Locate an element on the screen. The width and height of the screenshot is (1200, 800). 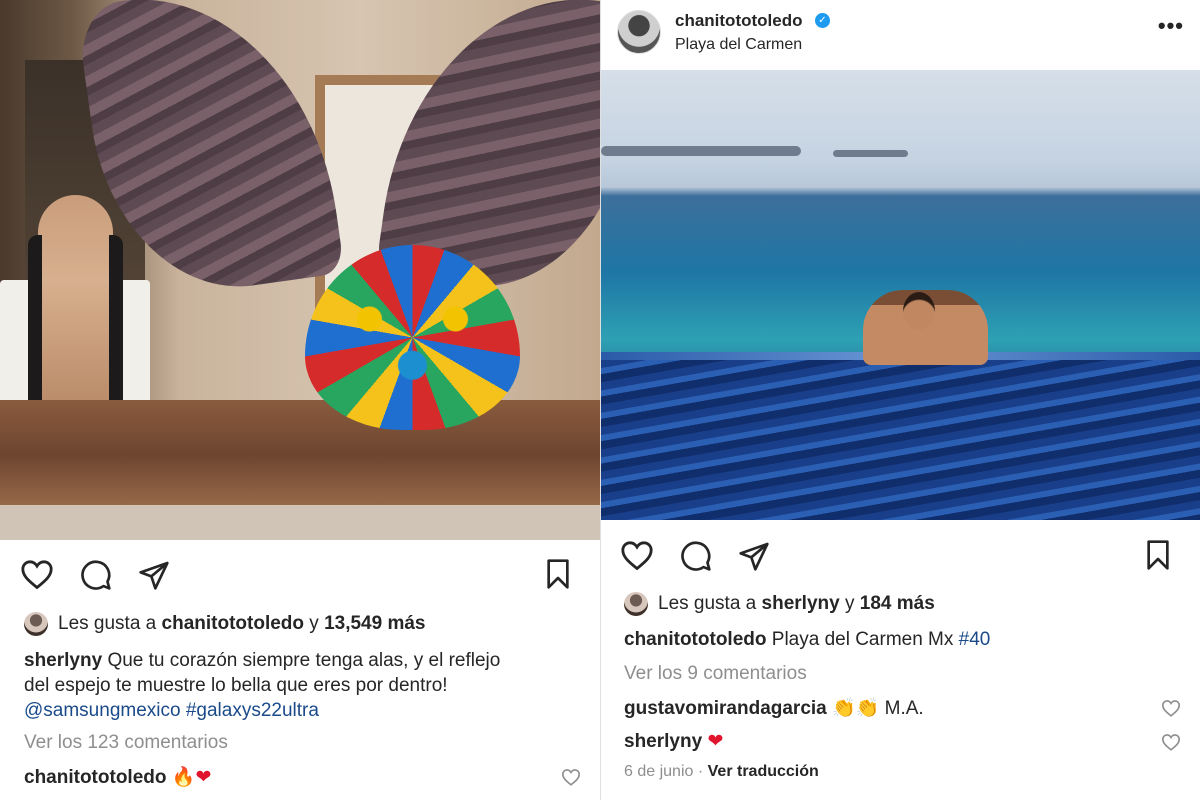
translate-link: Ver traducción is located at coordinates (763, 771).